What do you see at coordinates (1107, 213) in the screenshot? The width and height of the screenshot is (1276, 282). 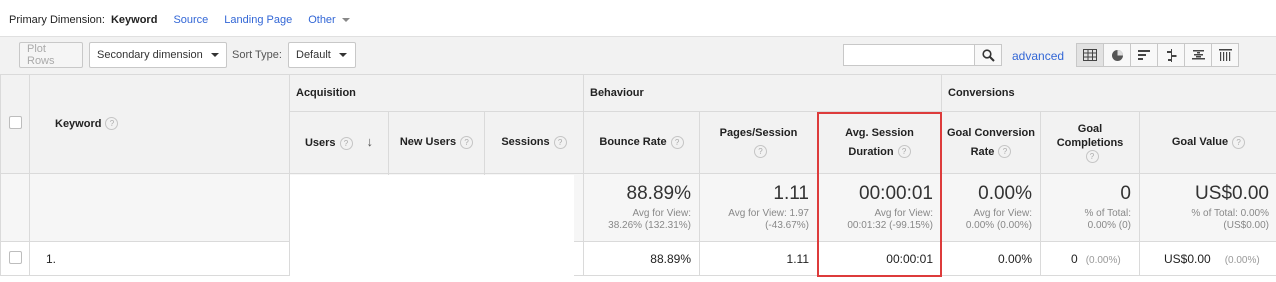 I see `total-sub: % of Total:` at bounding box center [1107, 213].